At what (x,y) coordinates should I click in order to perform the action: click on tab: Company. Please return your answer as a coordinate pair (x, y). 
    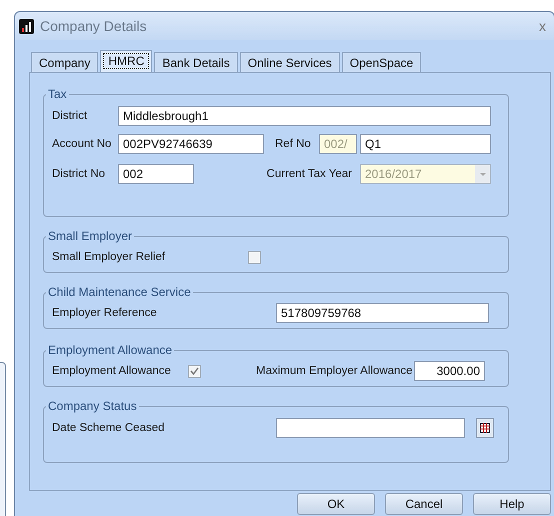
    Looking at the image, I should click on (64, 62).